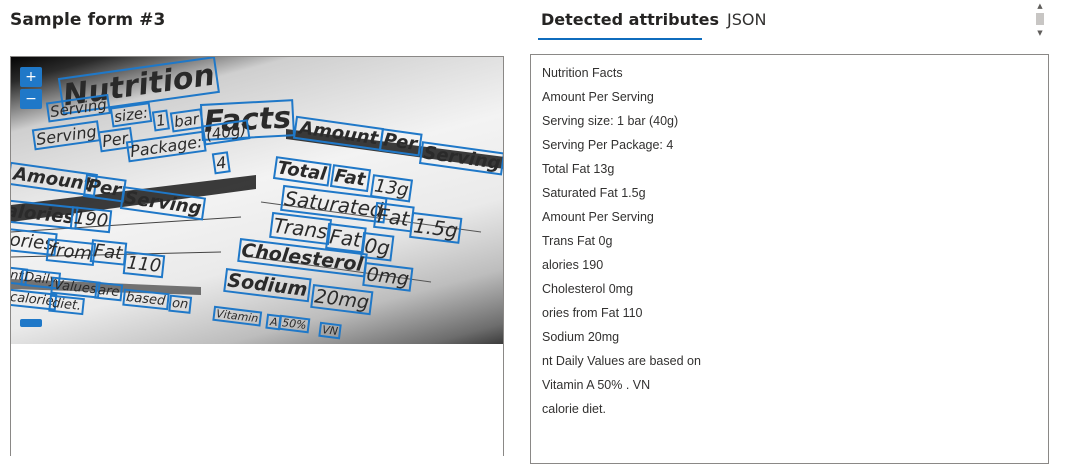  What do you see at coordinates (608, 145) in the screenshot?
I see `attribute-line: Serving Per Package: 4` at bounding box center [608, 145].